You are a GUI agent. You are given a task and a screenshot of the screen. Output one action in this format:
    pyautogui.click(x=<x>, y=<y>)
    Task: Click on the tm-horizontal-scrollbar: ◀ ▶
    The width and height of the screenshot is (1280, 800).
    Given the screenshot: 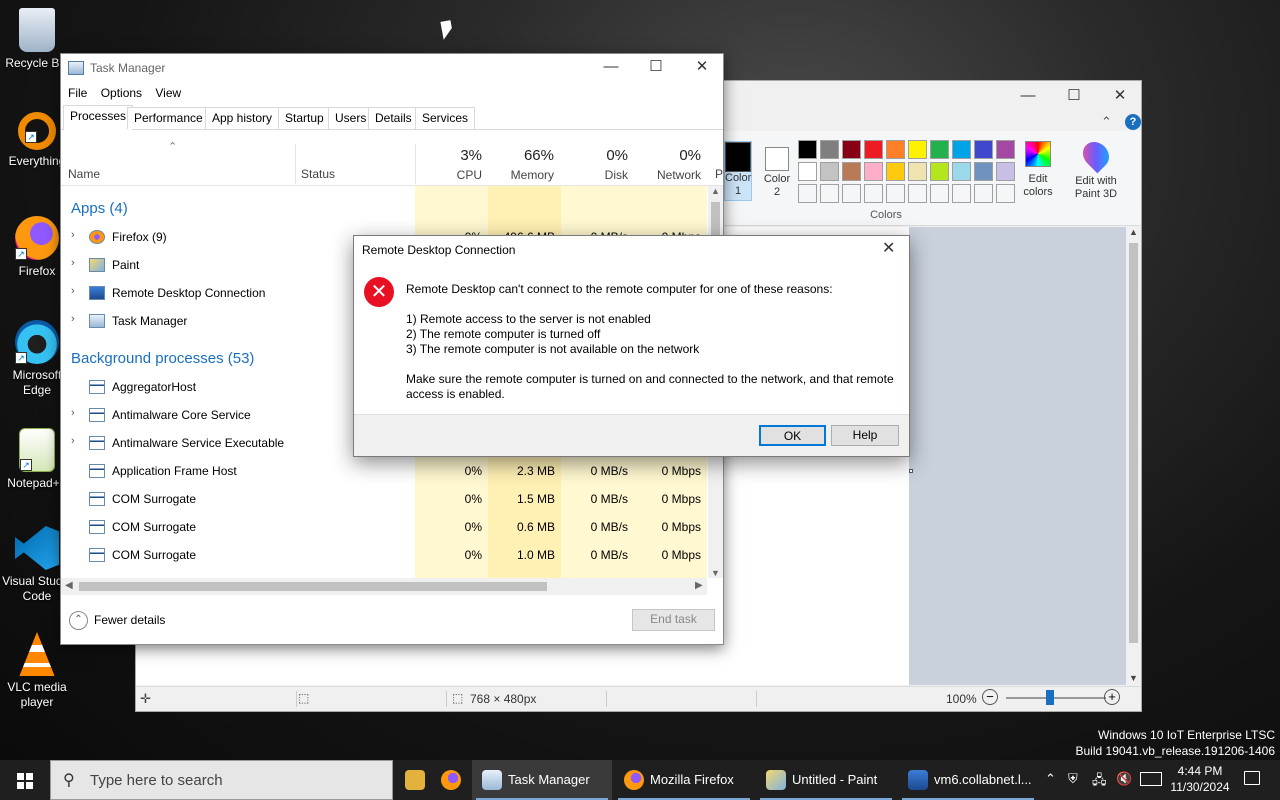 What is the action you would take?
    pyautogui.click(x=384, y=586)
    